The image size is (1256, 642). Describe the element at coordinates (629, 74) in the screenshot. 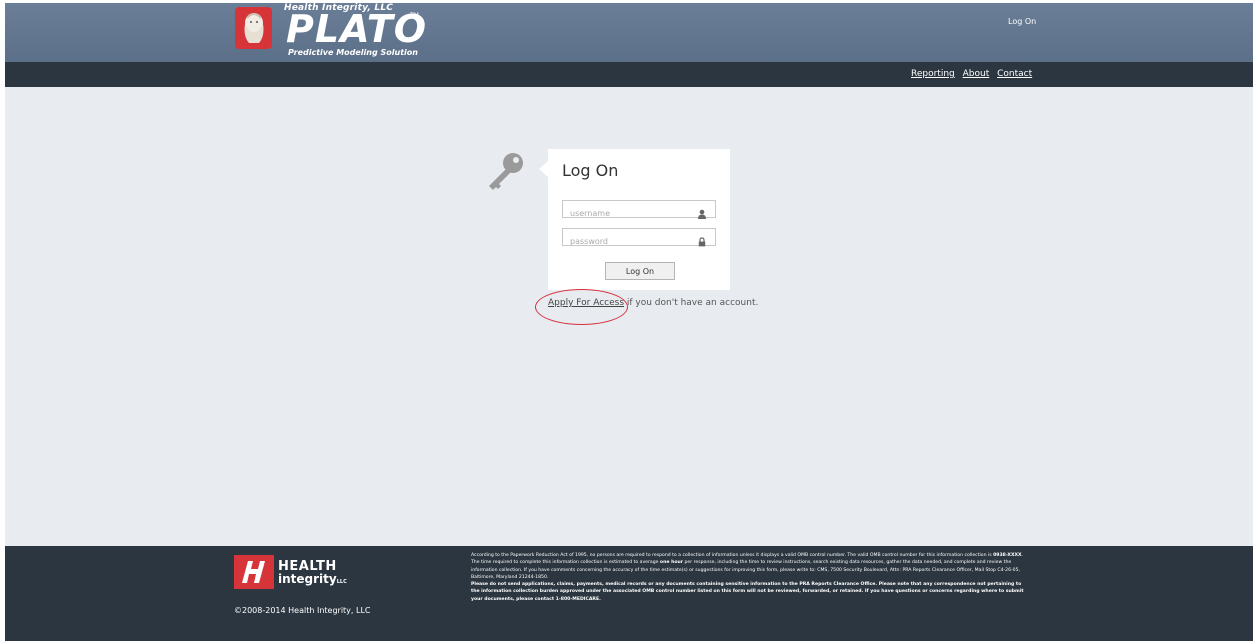

I see `nav-bar: Reporting About Contact` at that location.